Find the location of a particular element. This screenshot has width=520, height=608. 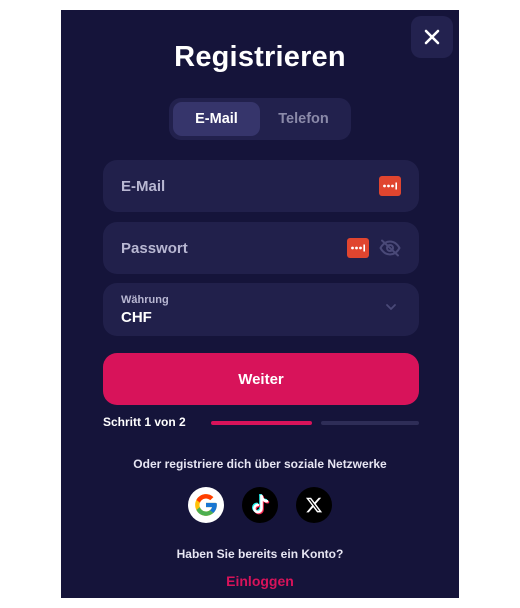

x-signup-button is located at coordinates (314, 505).